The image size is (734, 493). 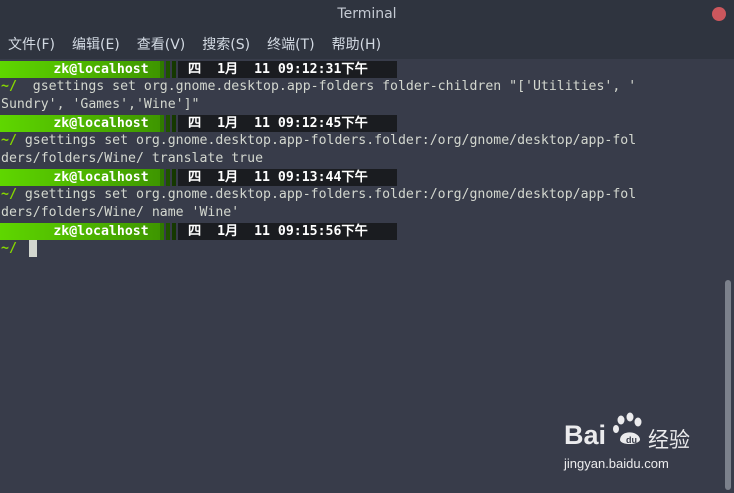 I want to click on command-line: ~/, so click(x=9, y=249).